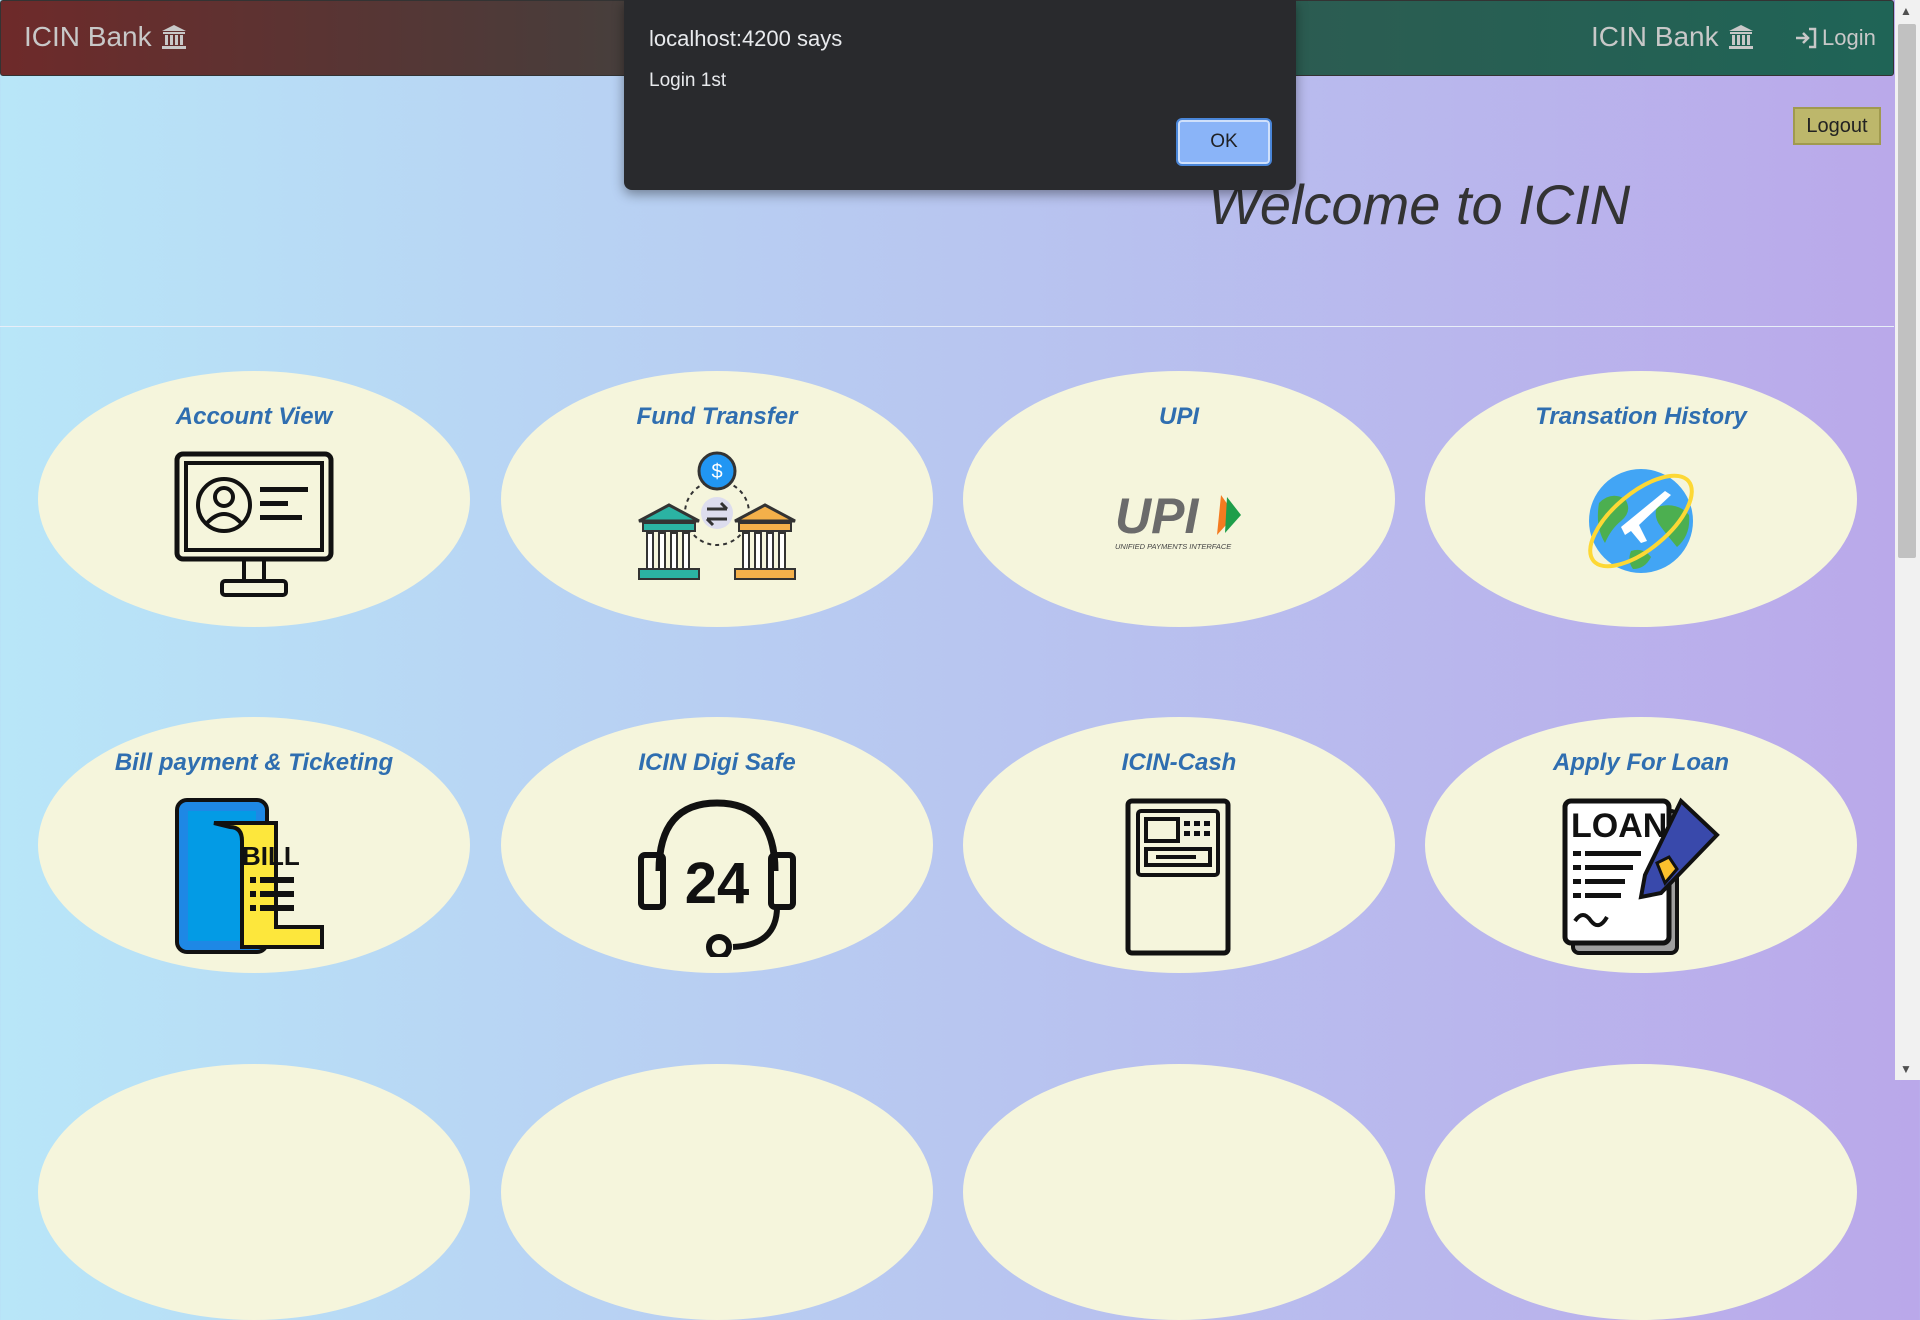 The image size is (1920, 1320). I want to click on divider, so click(947, 326).